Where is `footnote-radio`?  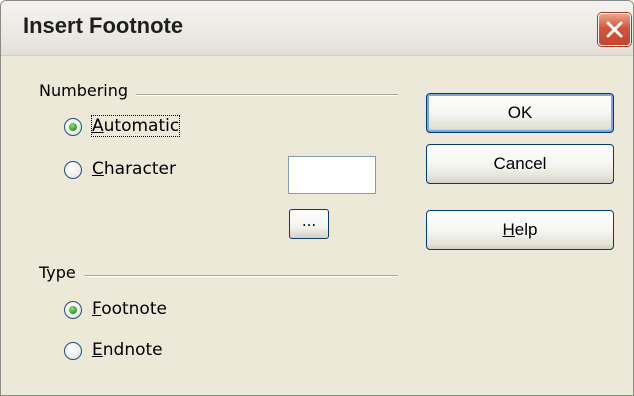 footnote-radio is located at coordinates (73, 310).